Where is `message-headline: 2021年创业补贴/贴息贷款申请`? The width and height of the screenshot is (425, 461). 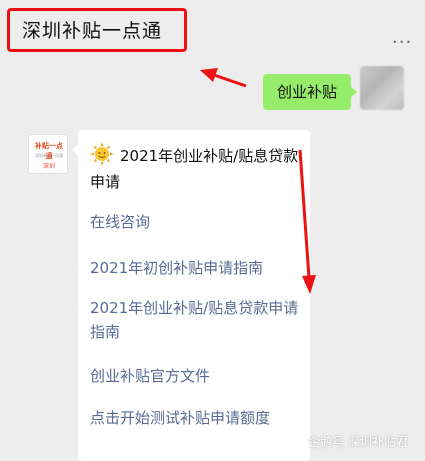 message-headline: 2021年创业补贴/贴息贷款申请 is located at coordinates (195, 168).